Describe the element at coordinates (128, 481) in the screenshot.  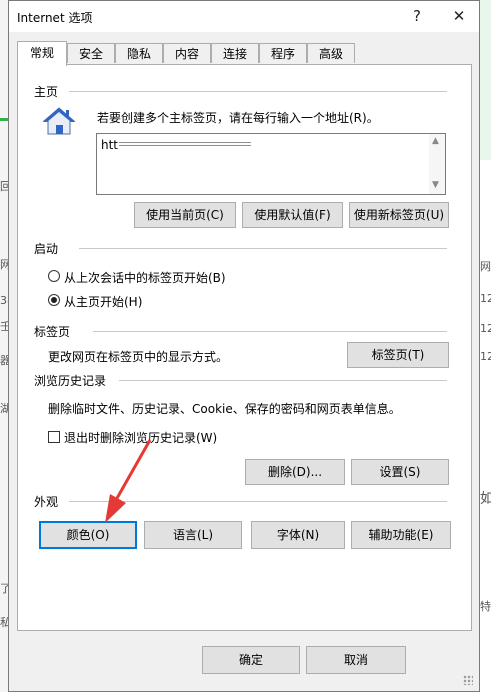
I see `annotation-arrow-icon` at that location.